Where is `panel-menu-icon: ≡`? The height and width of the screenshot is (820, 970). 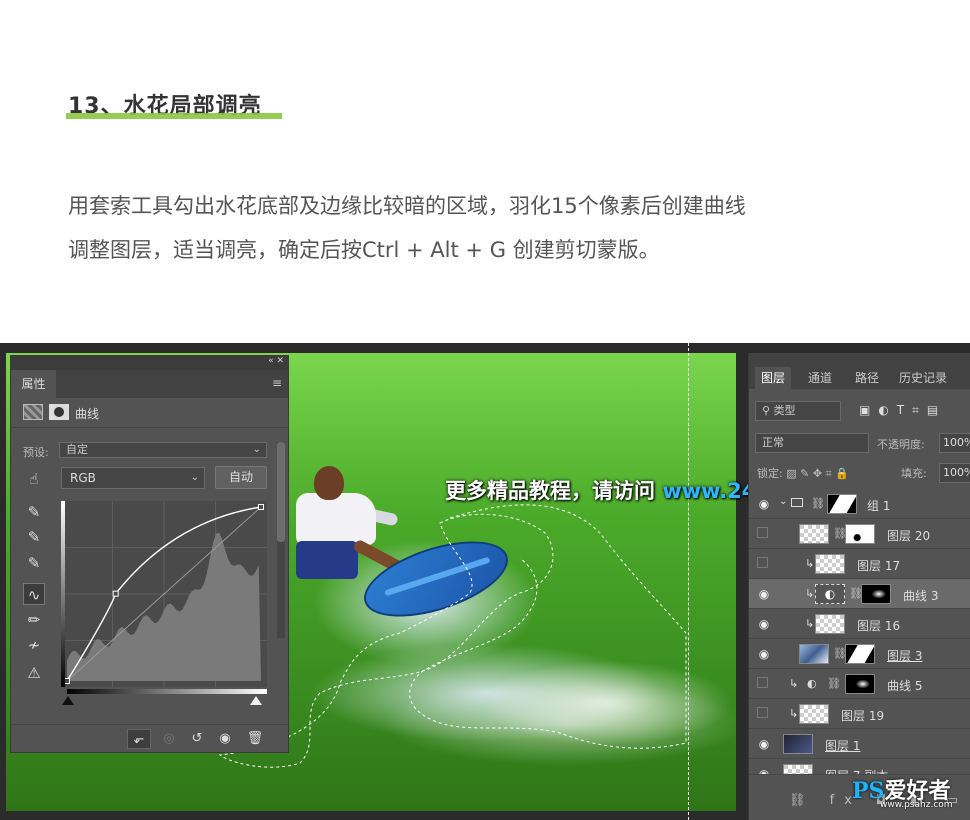 panel-menu-icon: ≡ is located at coordinates (277, 383).